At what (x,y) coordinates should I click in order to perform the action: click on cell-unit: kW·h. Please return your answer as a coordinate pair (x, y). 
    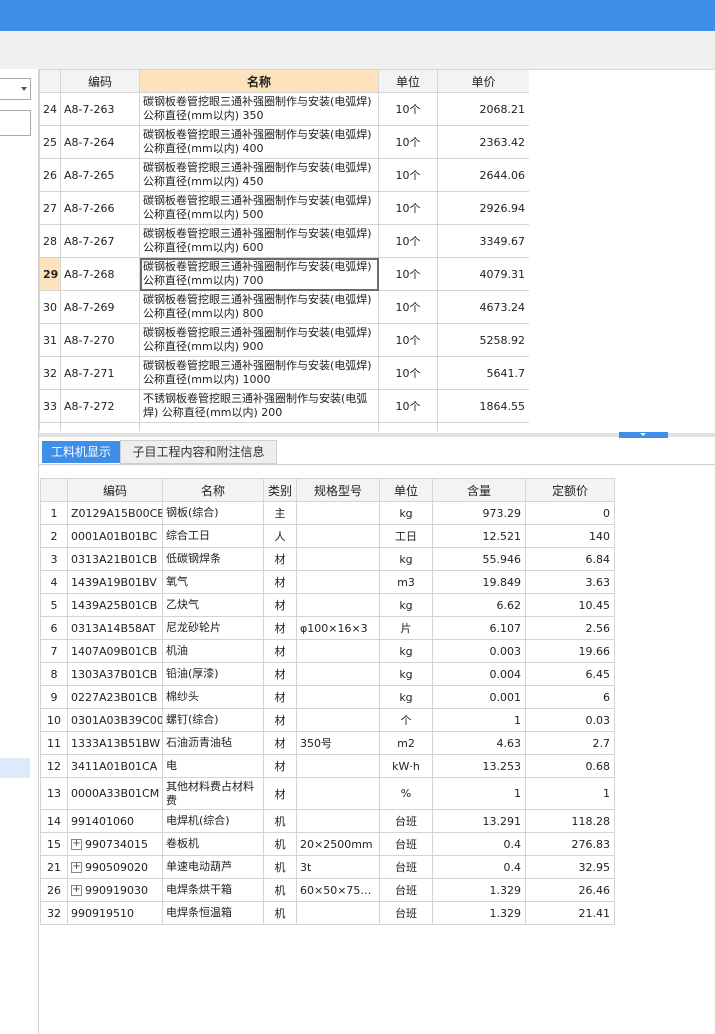
    Looking at the image, I should click on (406, 766).